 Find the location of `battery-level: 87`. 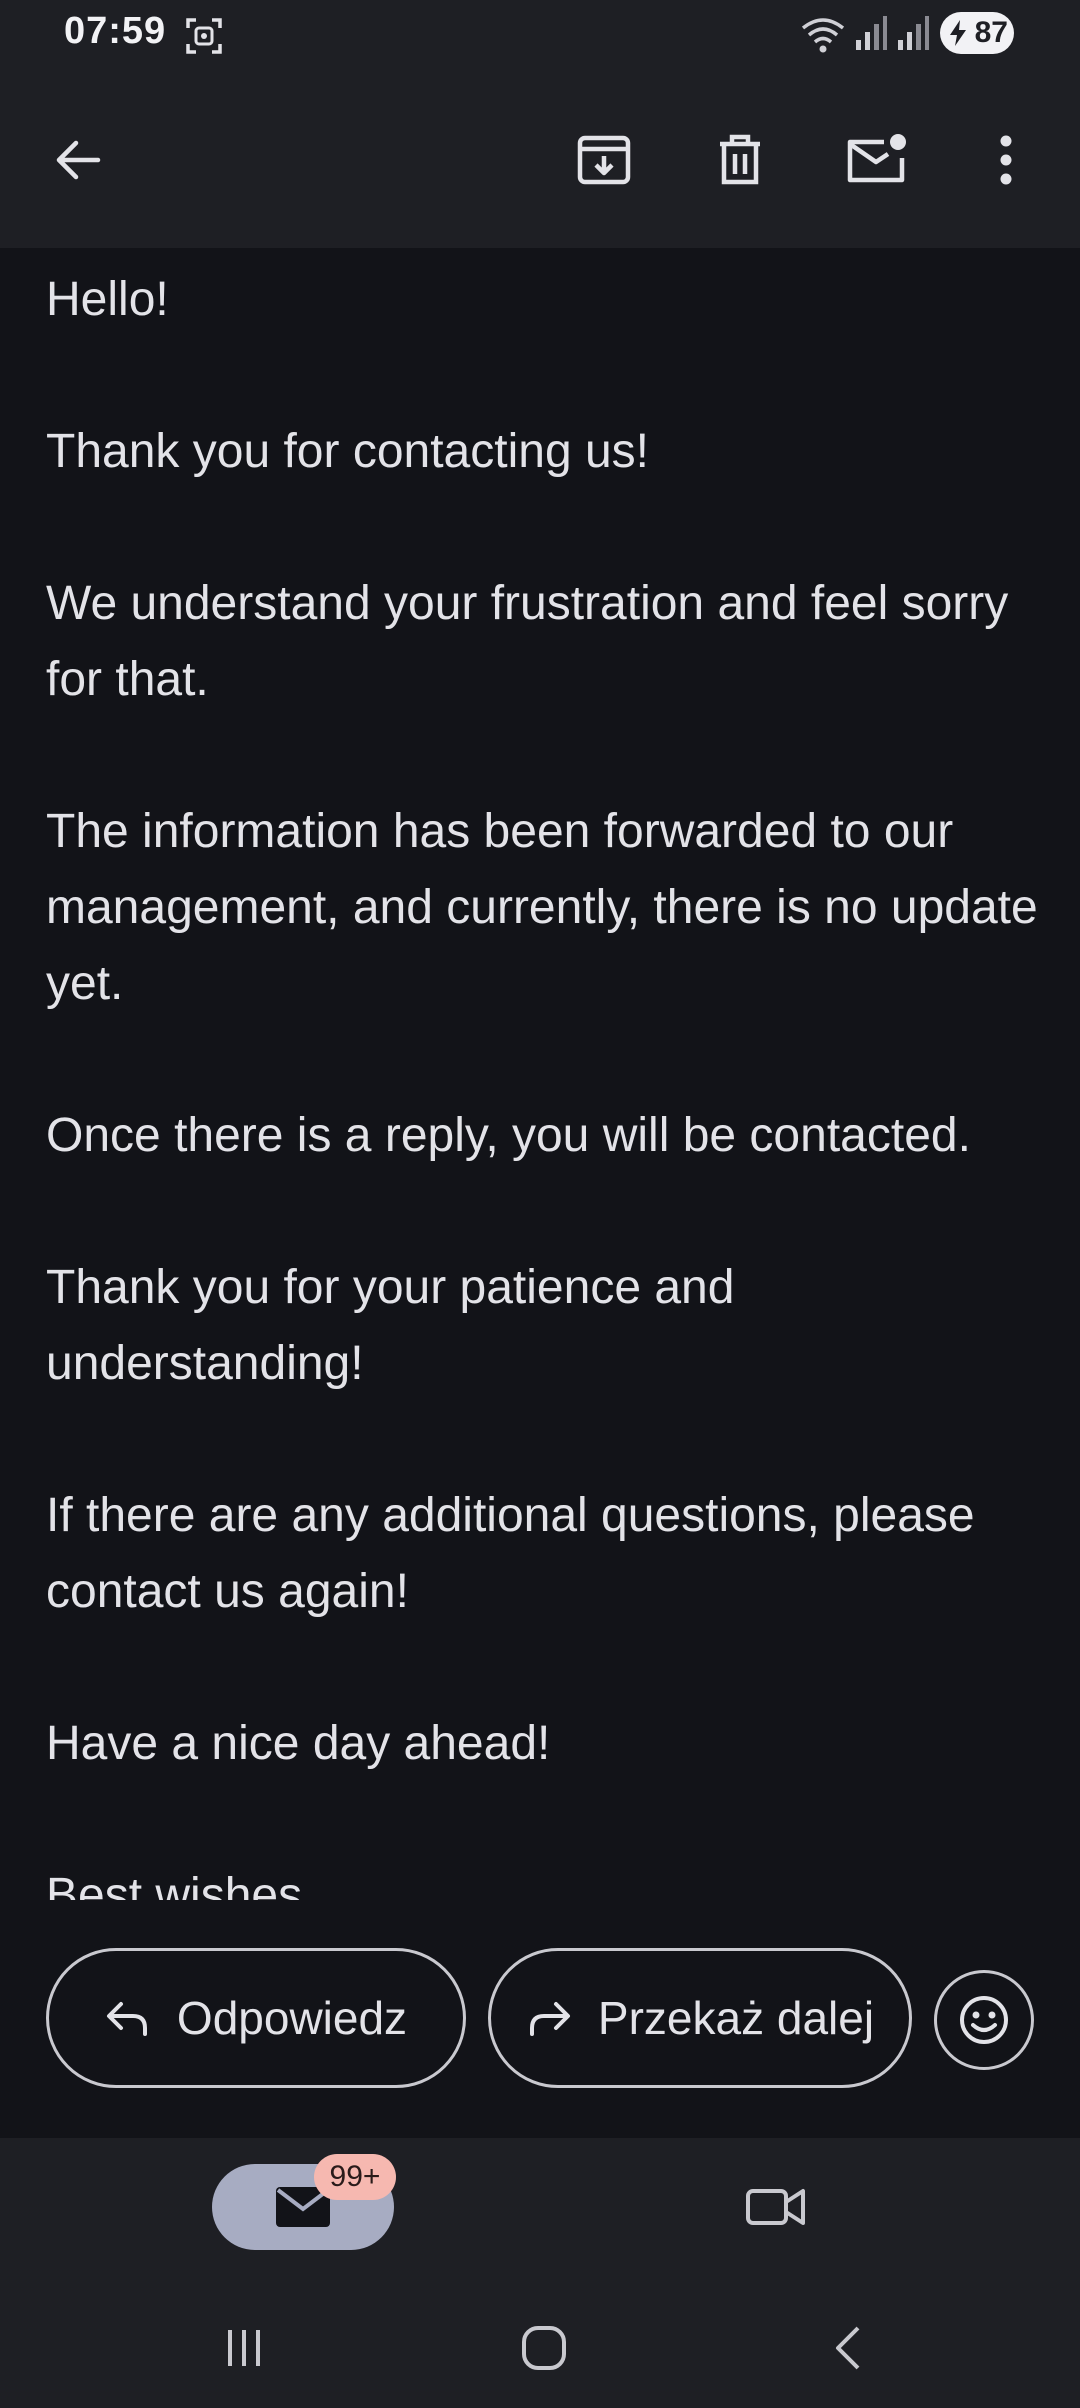

battery-level: 87 is located at coordinates (991, 32).